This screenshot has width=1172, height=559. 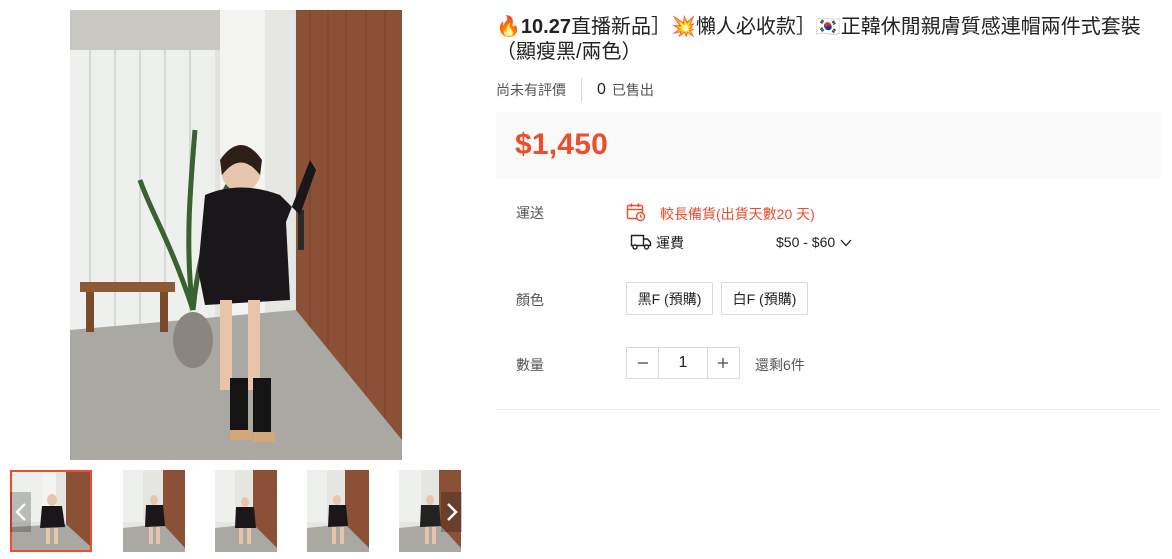 I want to click on quantity-decrease-button, so click(x=642, y=363).